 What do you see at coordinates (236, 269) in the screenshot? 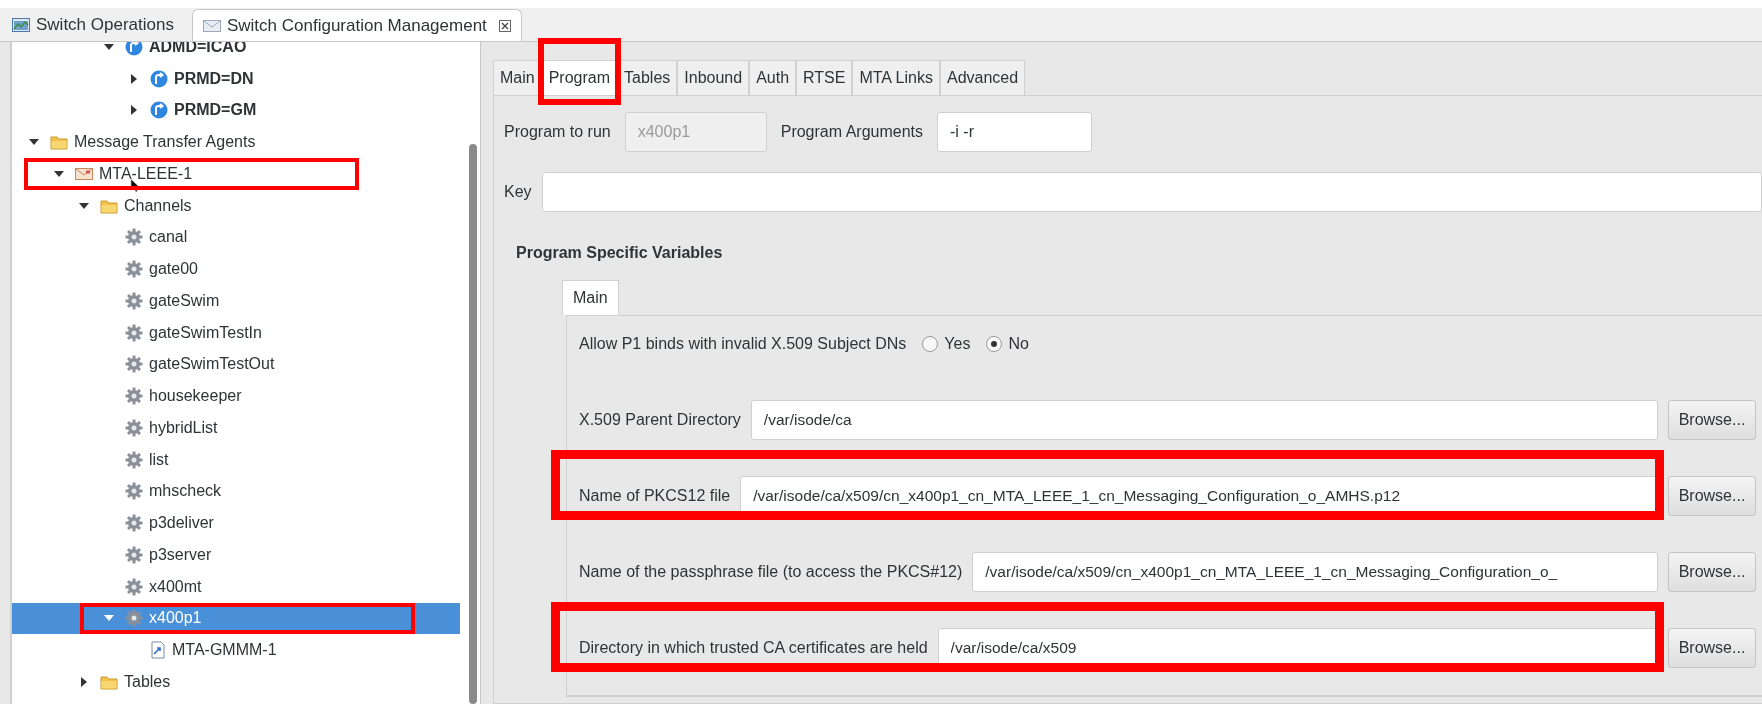
I see `tree-item: gate00` at bounding box center [236, 269].